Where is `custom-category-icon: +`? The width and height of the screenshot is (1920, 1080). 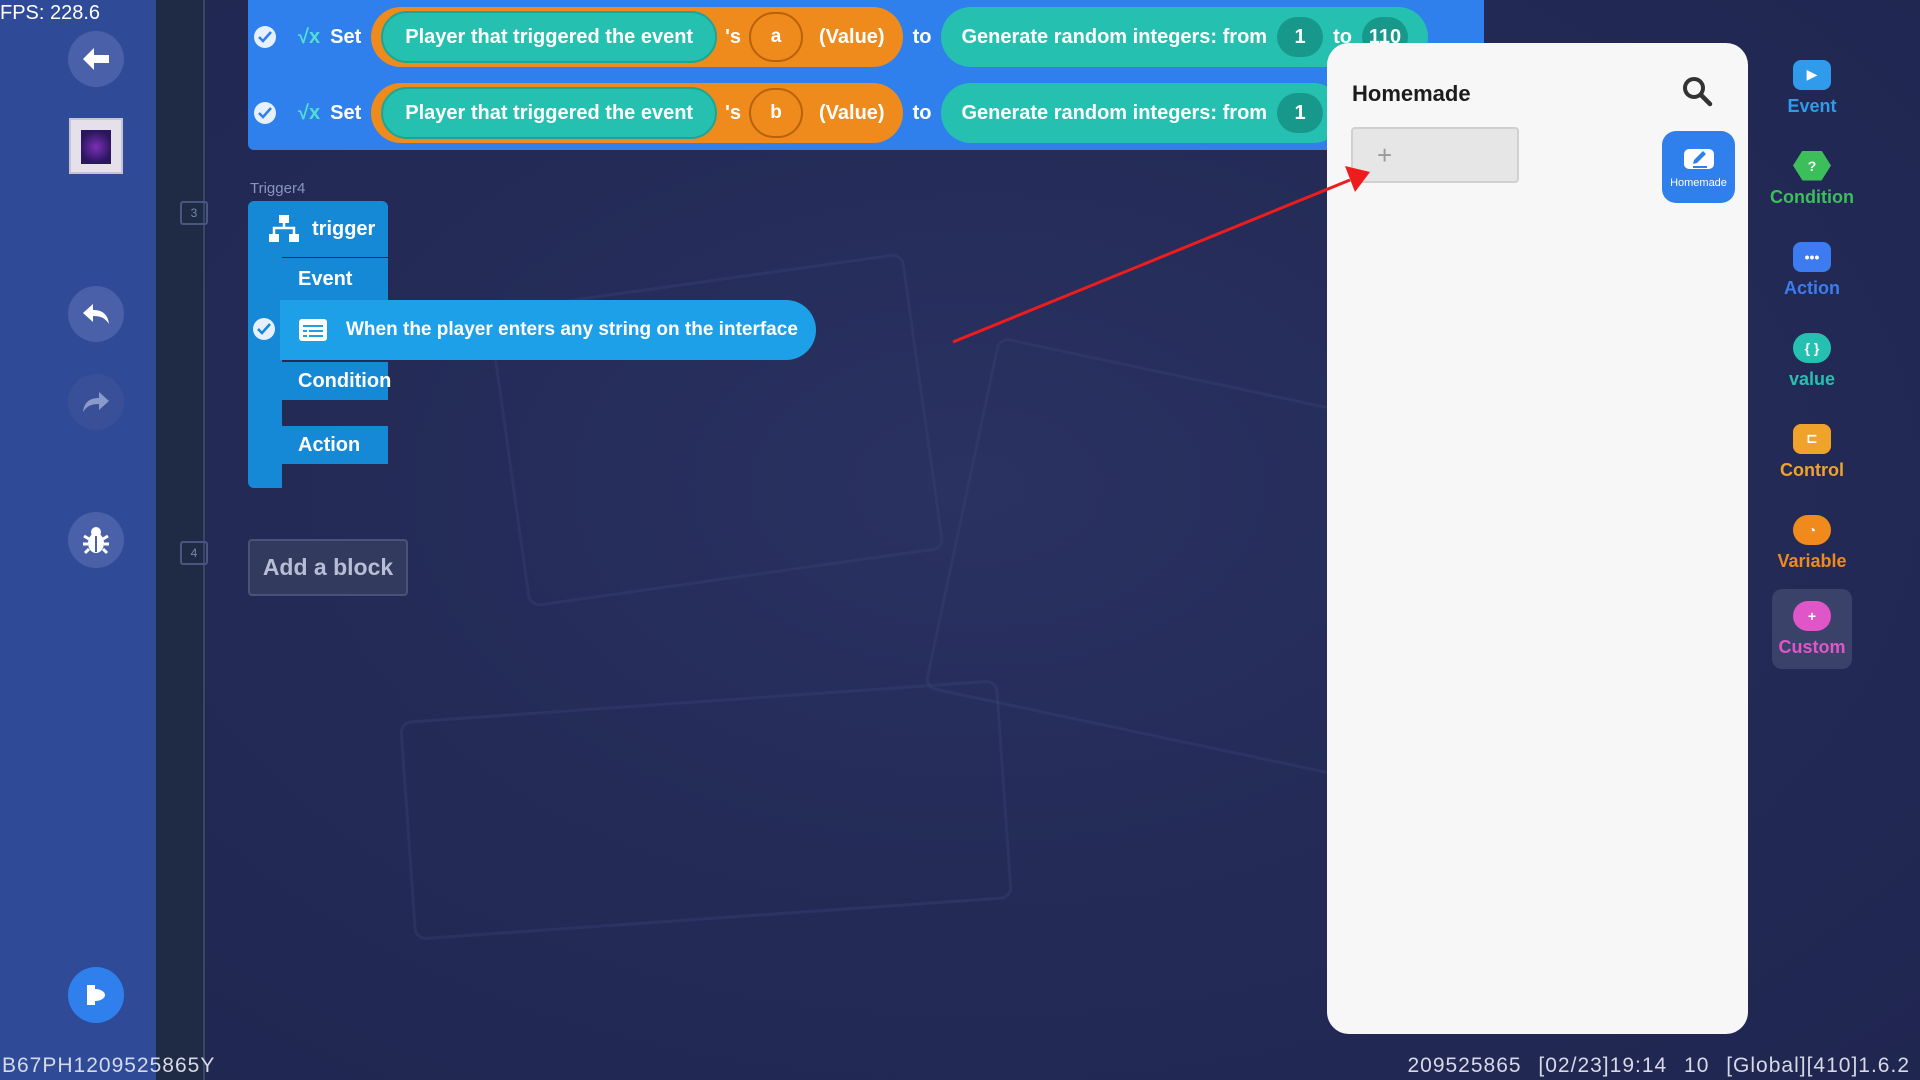
custom-category-icon: + is located at coordinates (1812, 615).